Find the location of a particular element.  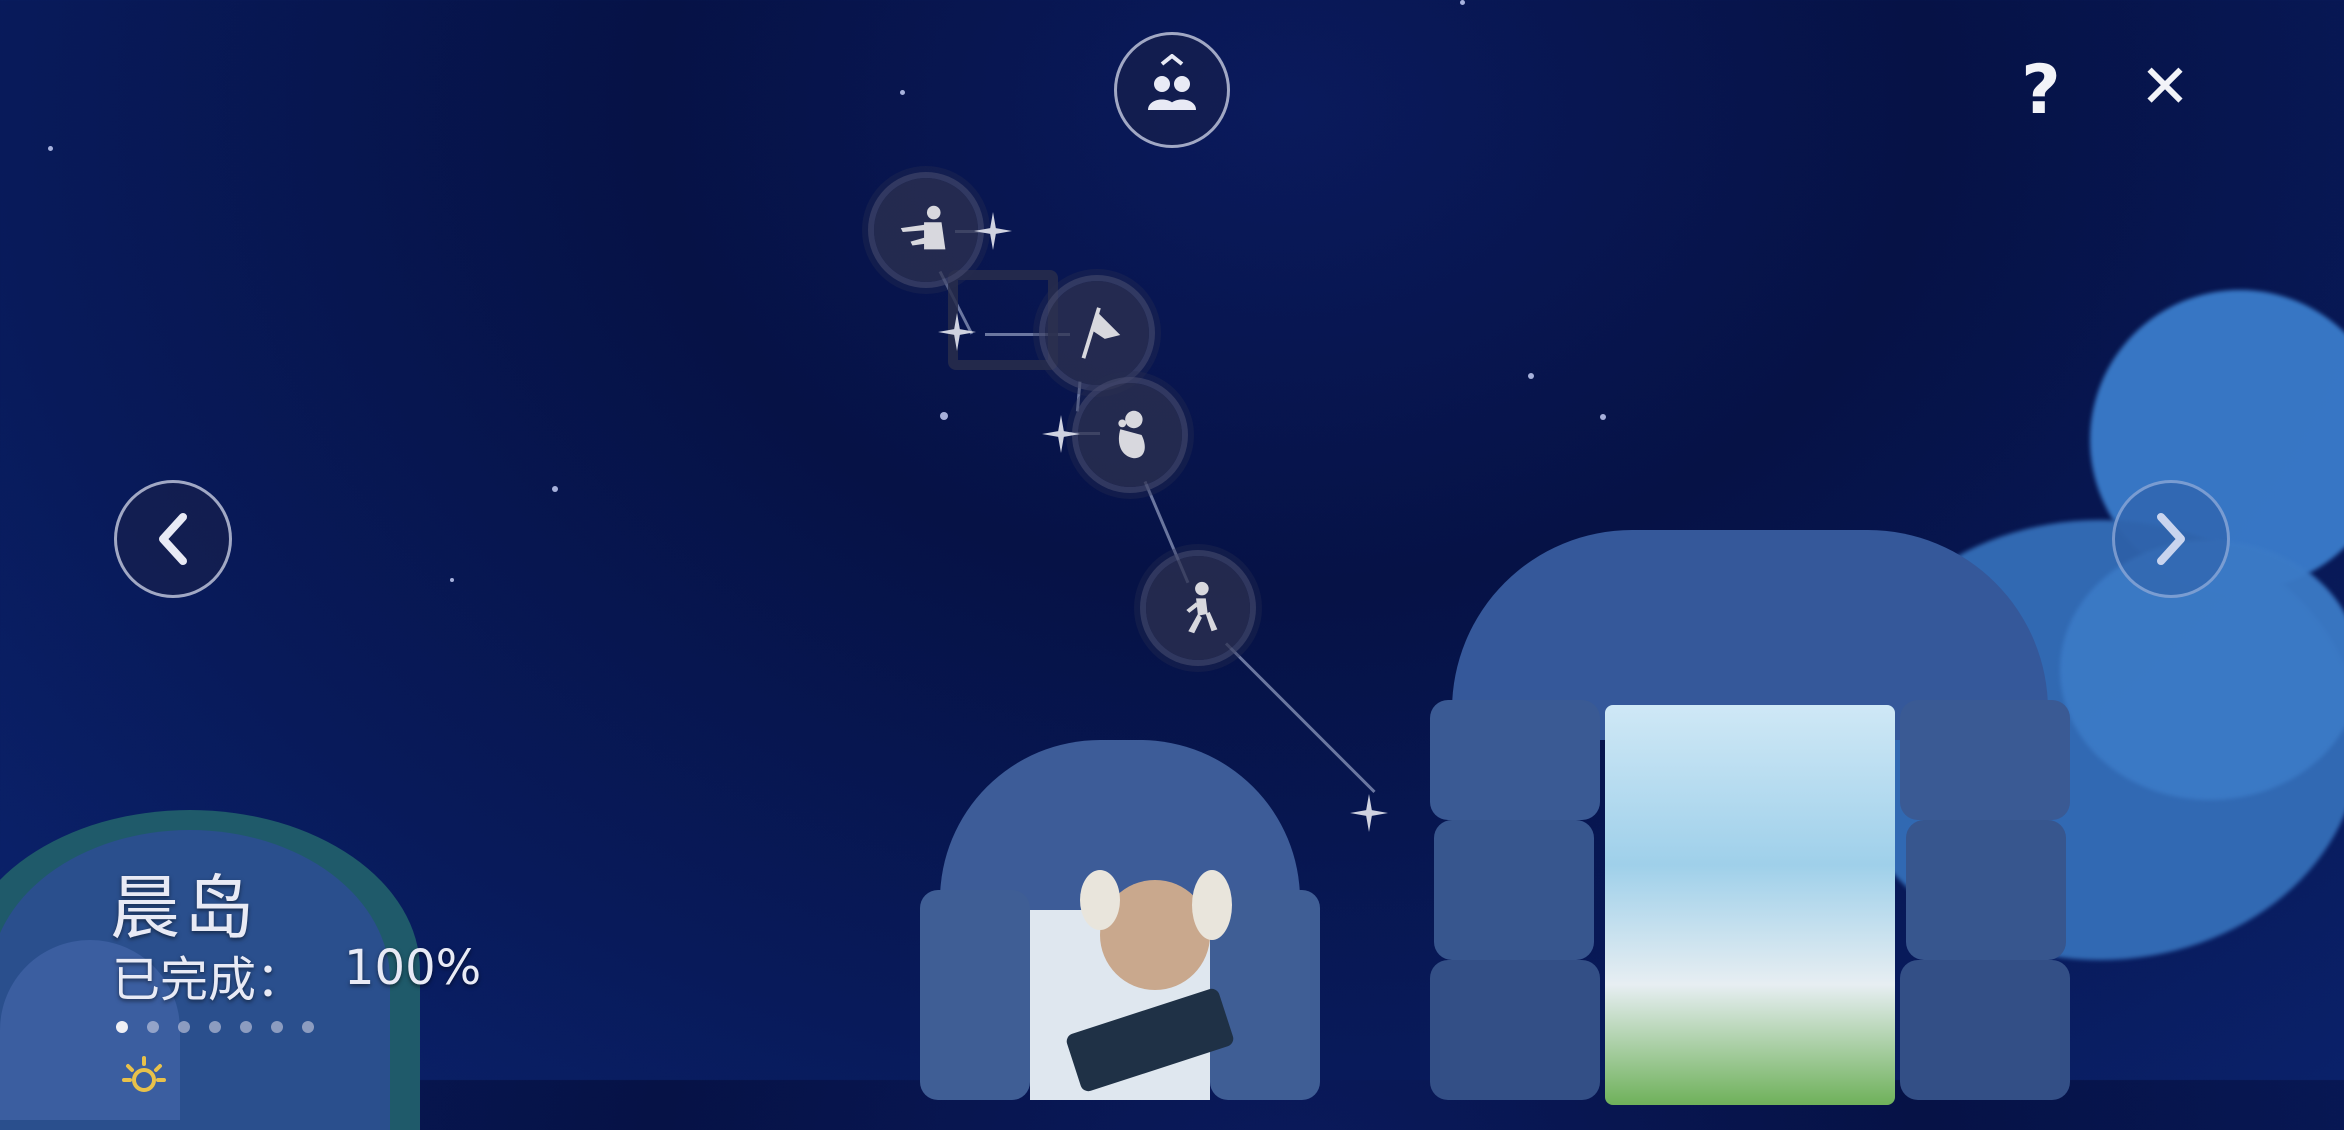

realm-progress: 已完成： 100% is located at coordinates (296, 975).